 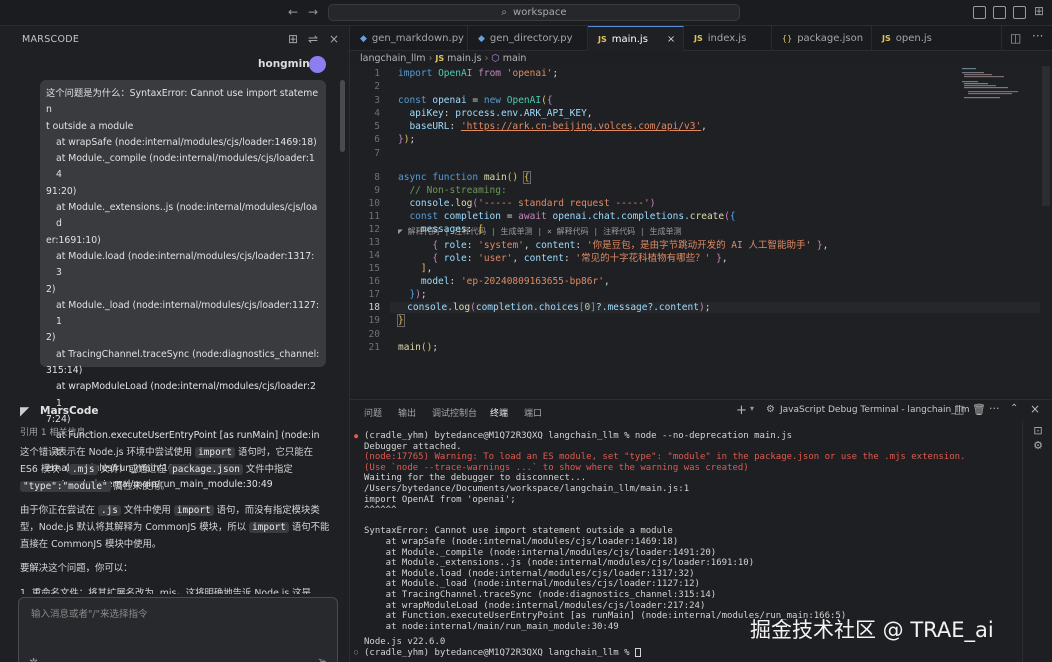 What do you see at coordinates (527, 307) in the screenshot?
I see `code-token: completion.choices` at bounding box center [527, 307].